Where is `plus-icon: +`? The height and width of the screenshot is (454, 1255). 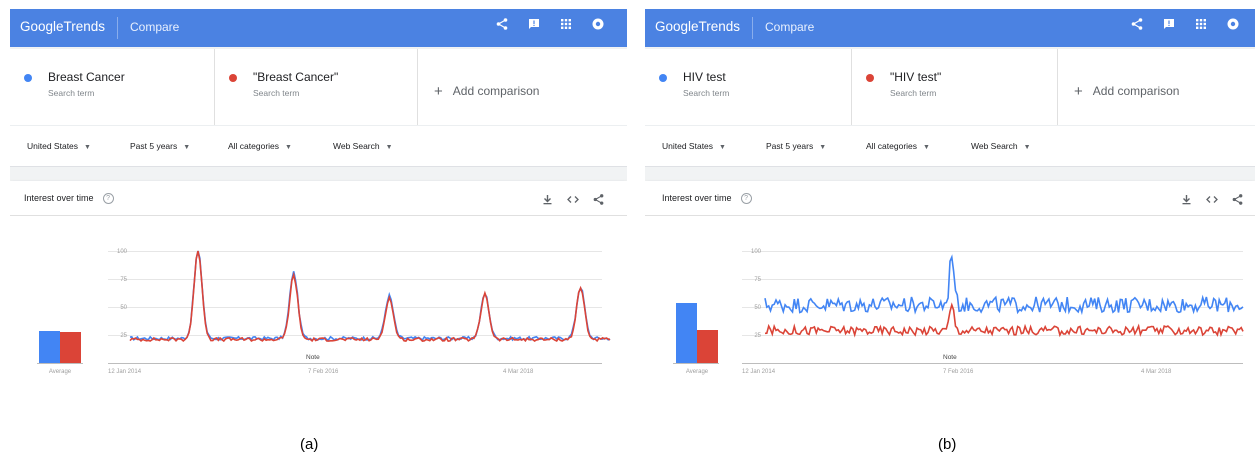
plus-icon: + is located at coordinates (438, 91).